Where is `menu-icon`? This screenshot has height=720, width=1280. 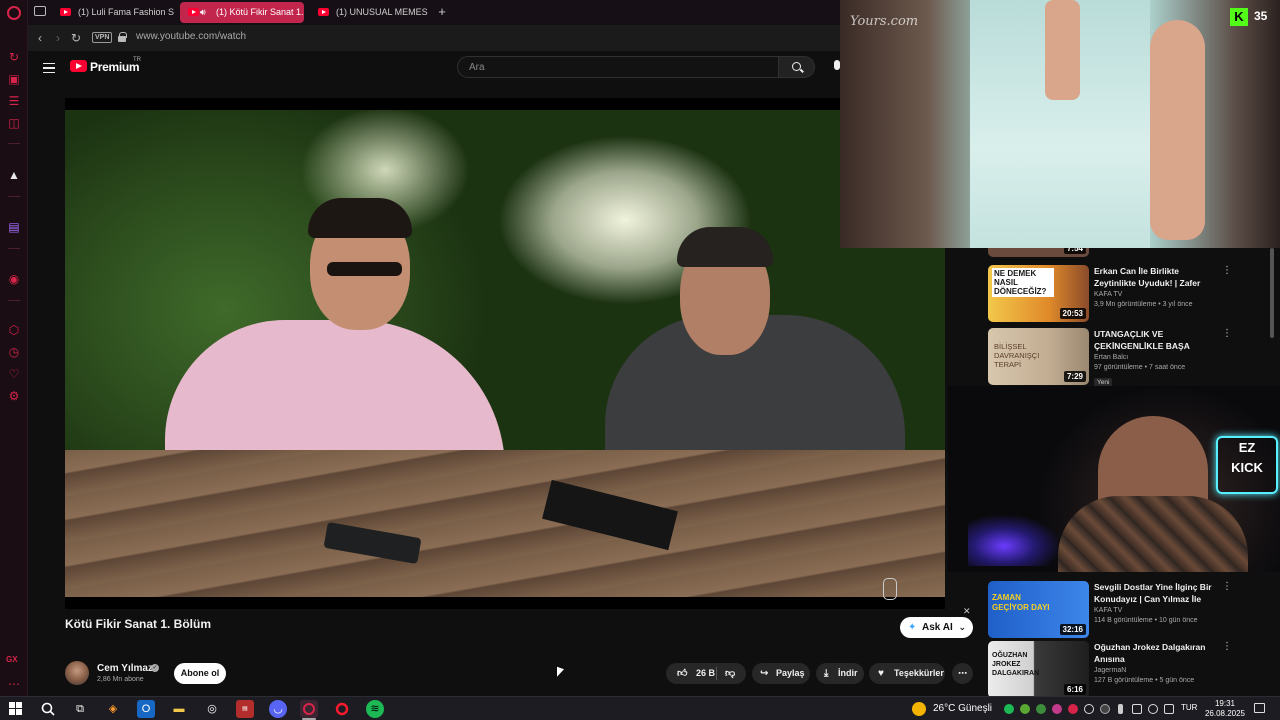 menu-icon is located at coordinates (49, 68).